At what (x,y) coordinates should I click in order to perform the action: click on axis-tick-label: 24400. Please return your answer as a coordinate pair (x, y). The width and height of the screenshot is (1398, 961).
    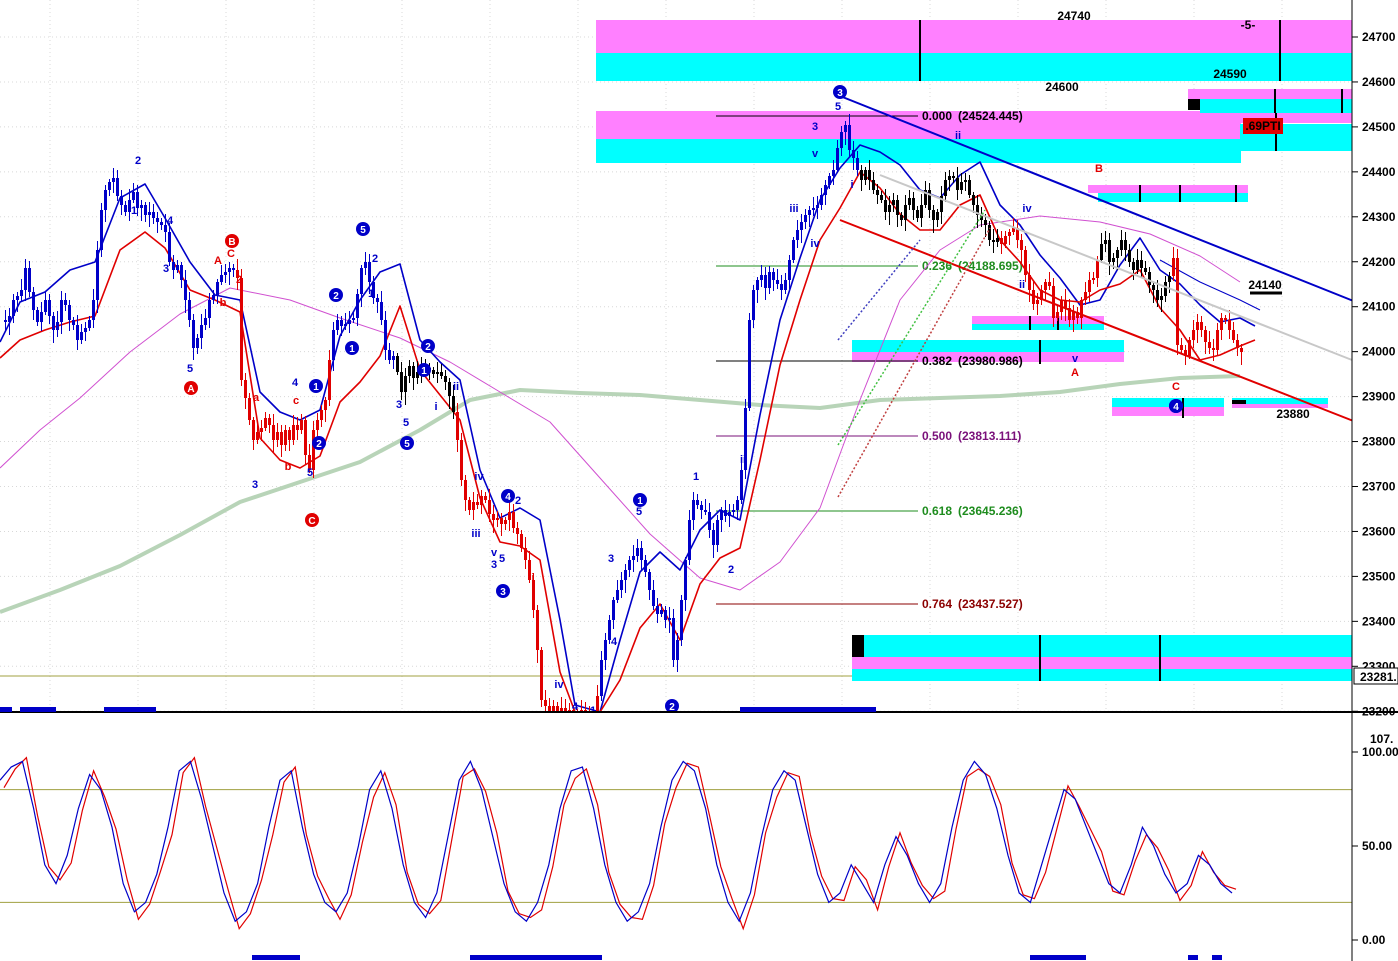
    Looking at the image, I should click on (1379, 172).